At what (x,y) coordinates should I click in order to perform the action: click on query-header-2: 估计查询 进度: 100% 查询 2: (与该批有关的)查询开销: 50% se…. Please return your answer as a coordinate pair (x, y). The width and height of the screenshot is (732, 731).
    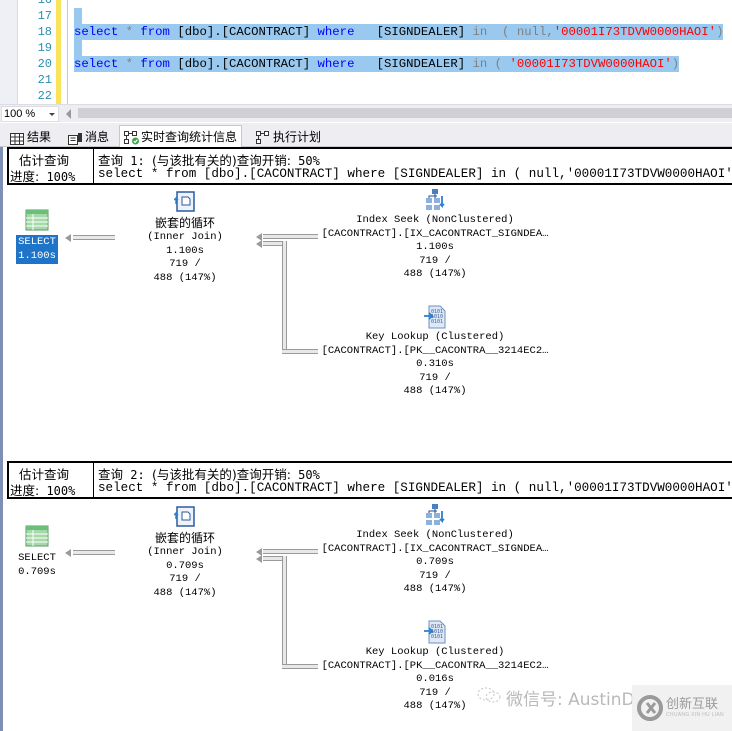
    Looking at the image, I should click on (369, 480).